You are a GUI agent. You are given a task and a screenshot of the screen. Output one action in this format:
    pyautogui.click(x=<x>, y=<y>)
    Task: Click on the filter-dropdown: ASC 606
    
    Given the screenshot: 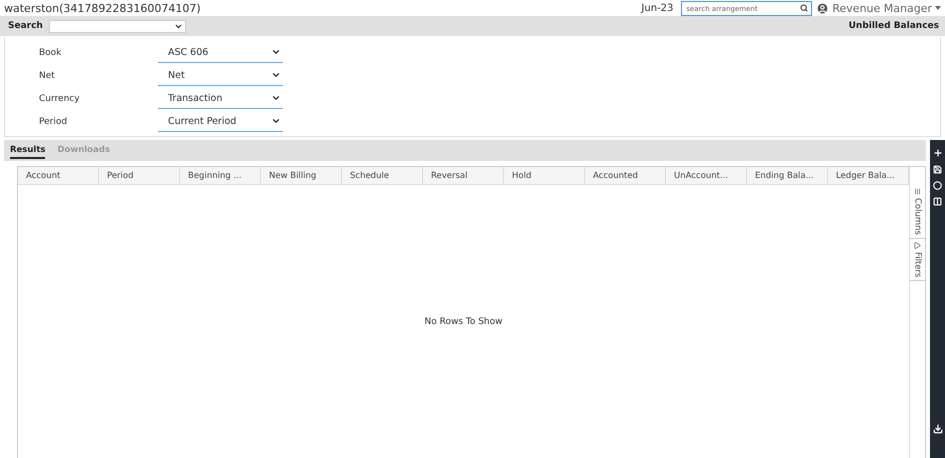 What is the action you would take?
    pyautogui.click(x=220, y=52)
    